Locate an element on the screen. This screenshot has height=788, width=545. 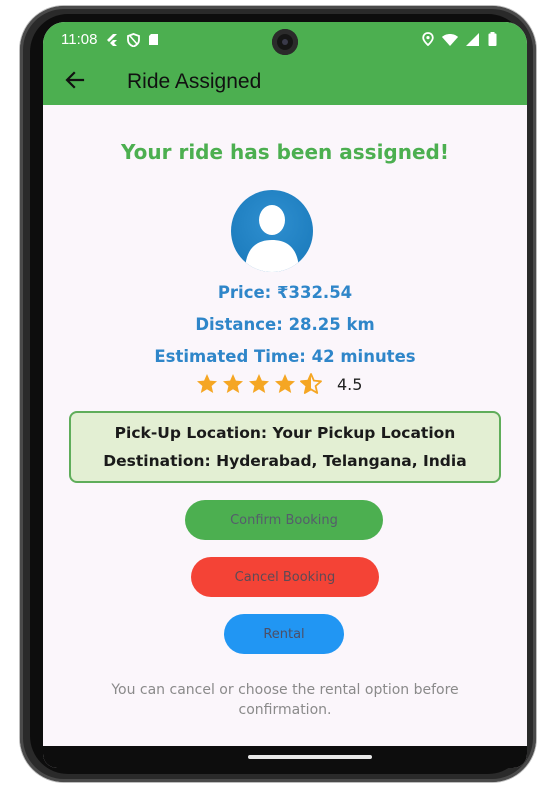
home-gesture-pill is located at coordinates (310, 757).